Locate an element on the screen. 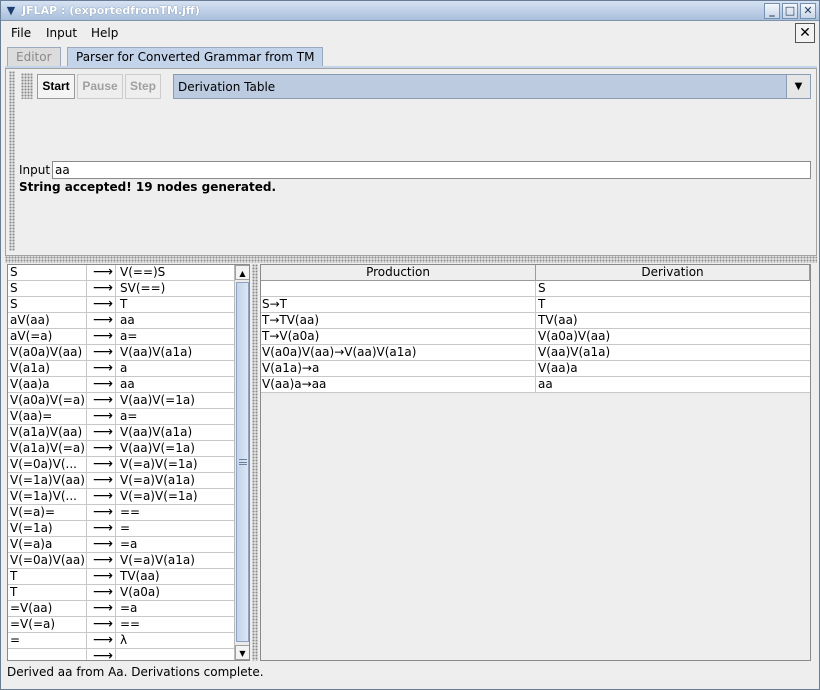 This screenshot has width=820, height=690. production-lhs: V(a1a)V(=a) is located at coordinates (47, 448).